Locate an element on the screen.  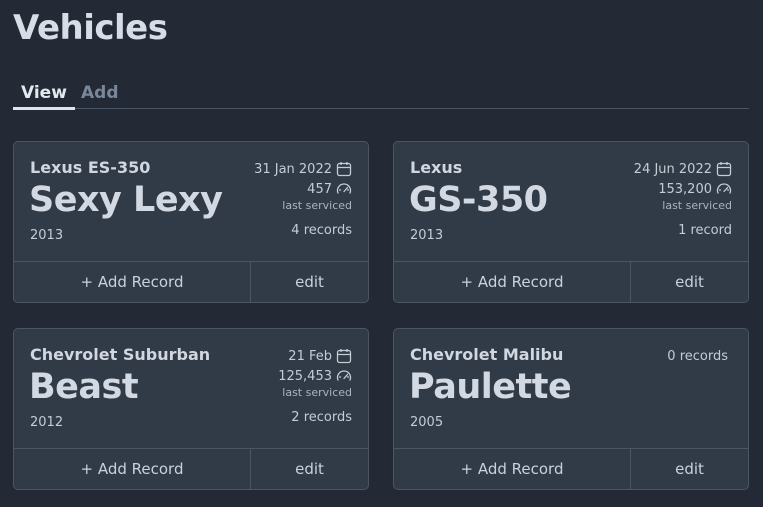
vehicle-nickname: GS-350 is located at coordinates (478, 200).